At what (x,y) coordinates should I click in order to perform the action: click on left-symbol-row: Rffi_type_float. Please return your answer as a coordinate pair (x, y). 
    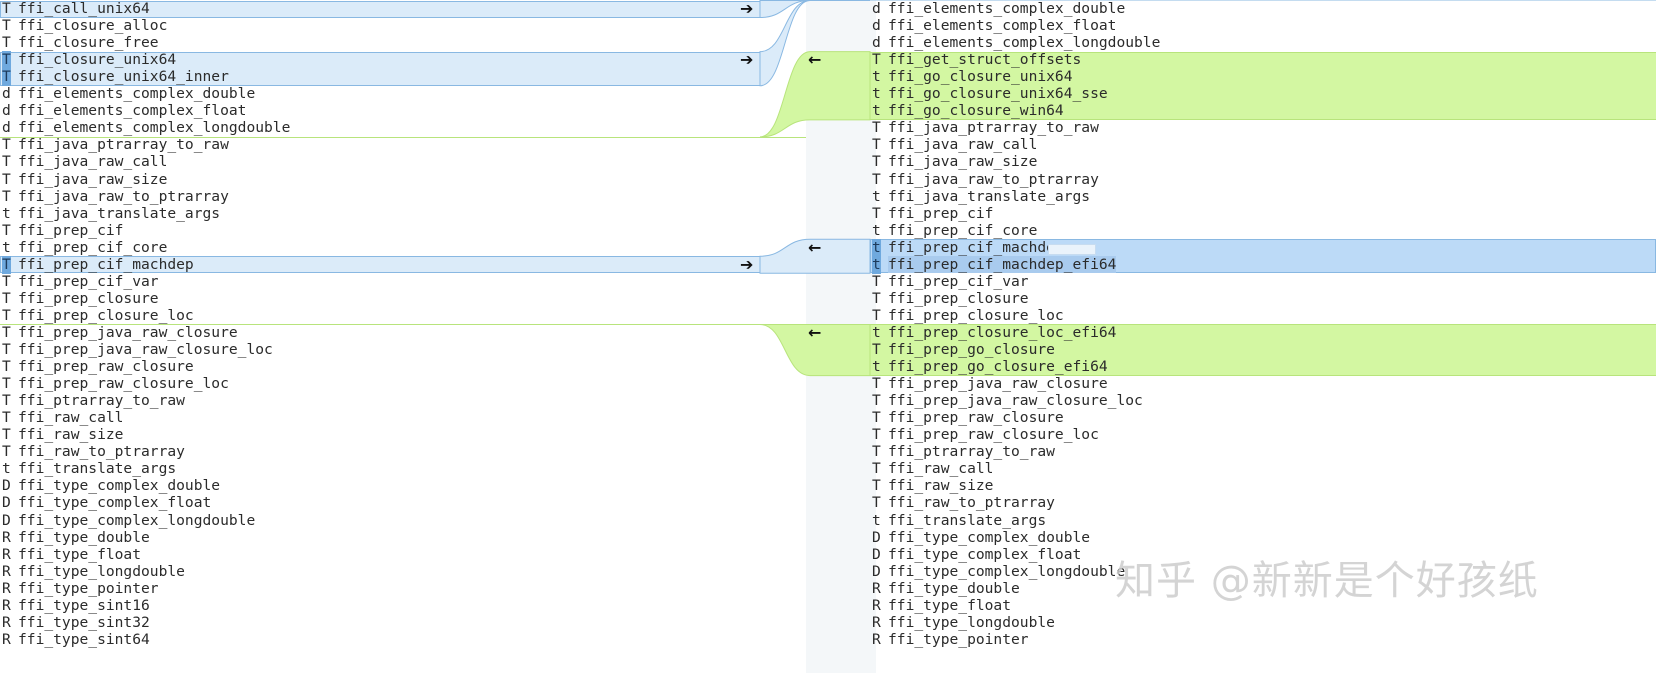
    Looking at the image, I should click on (71, 555).